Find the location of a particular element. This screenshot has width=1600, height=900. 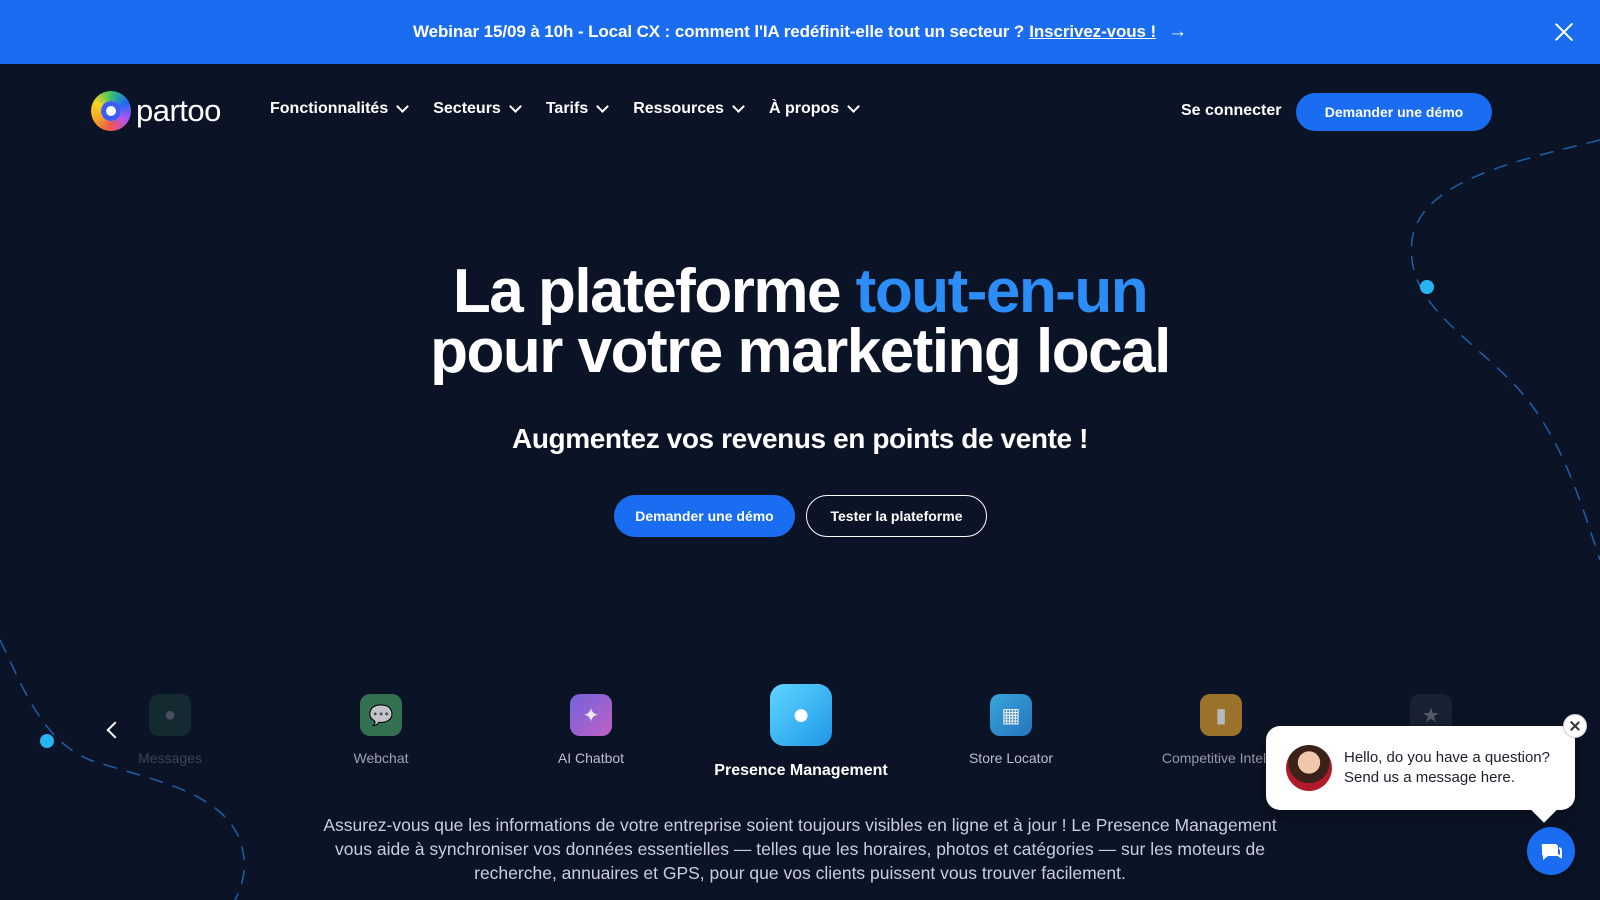

feature-presence-management: ● Presence Management is located at coordinates (801, 732).